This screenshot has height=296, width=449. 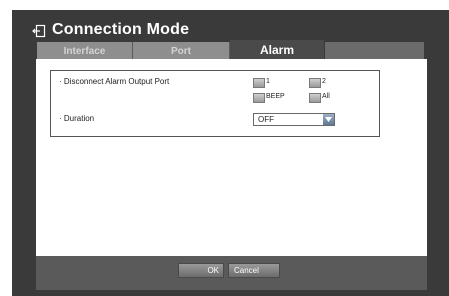 I want to click on port-2-checkbox, so click(x=315, y=83).